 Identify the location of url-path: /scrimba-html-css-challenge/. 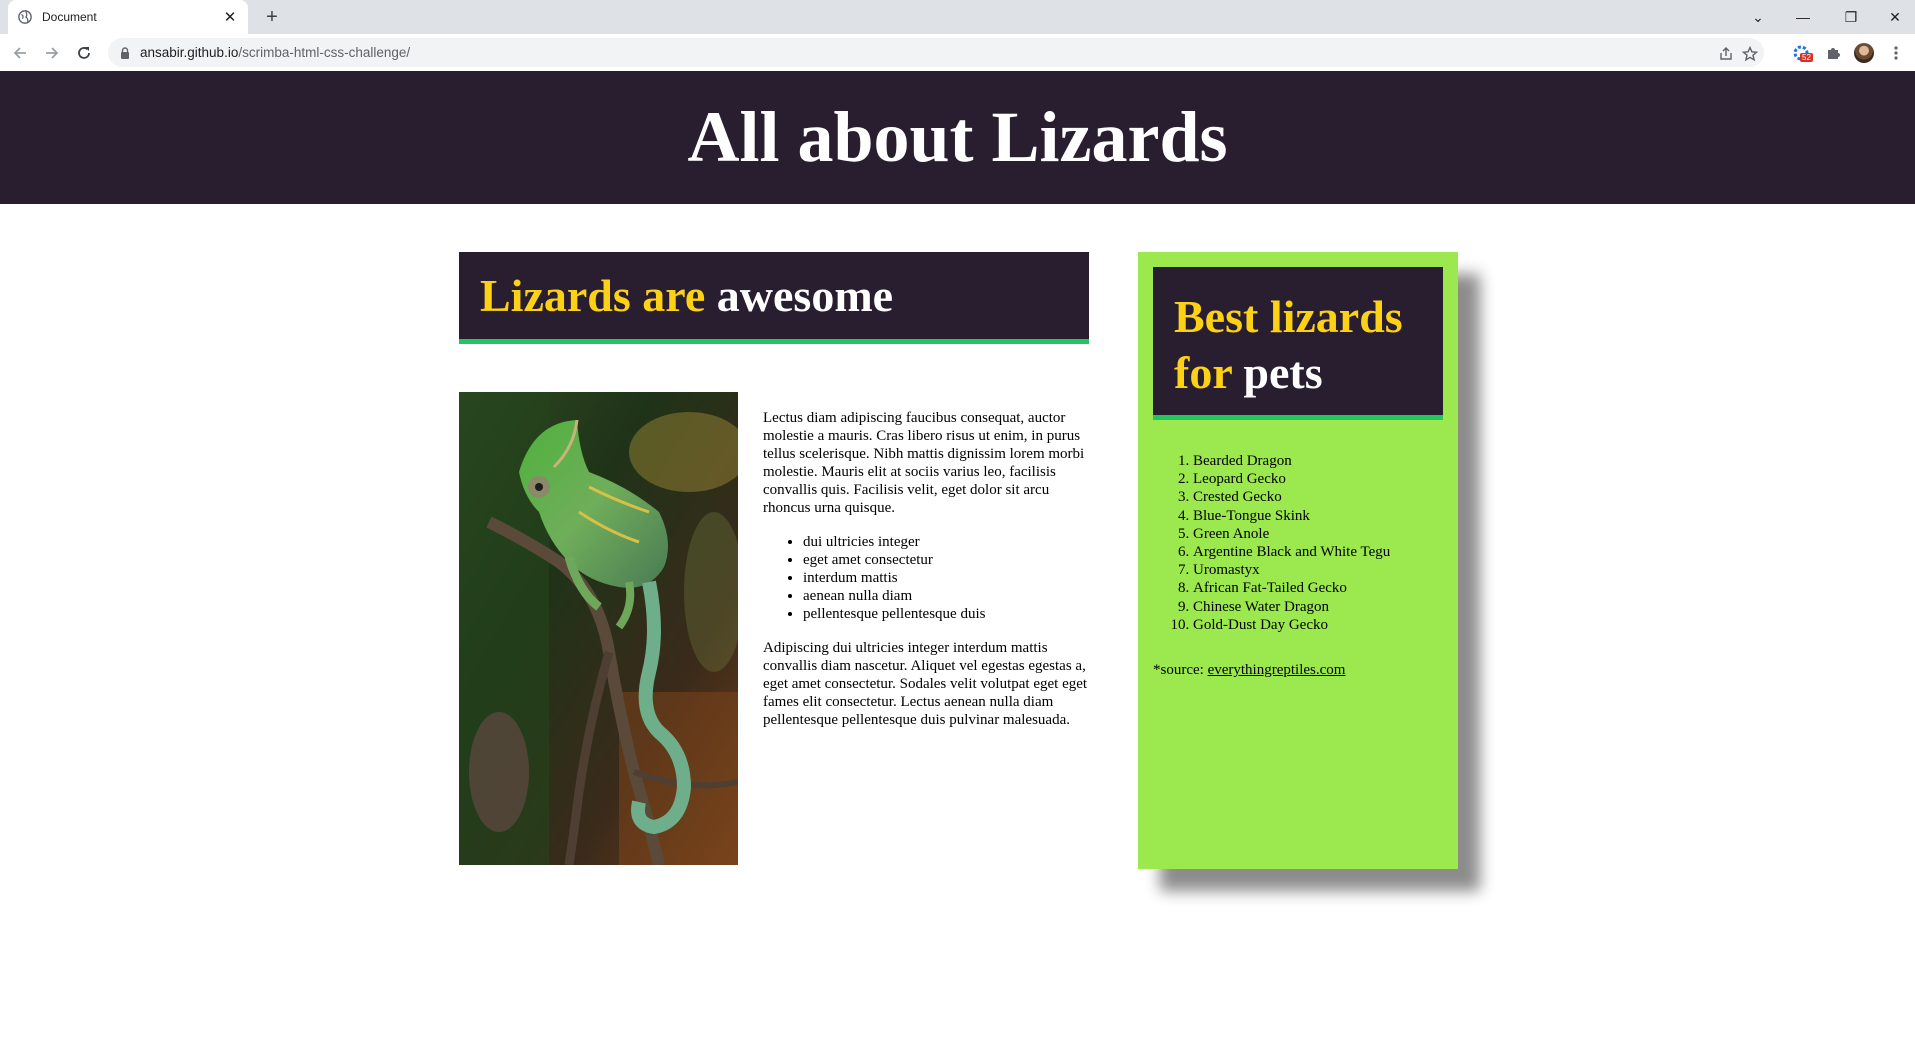
(324, 52).